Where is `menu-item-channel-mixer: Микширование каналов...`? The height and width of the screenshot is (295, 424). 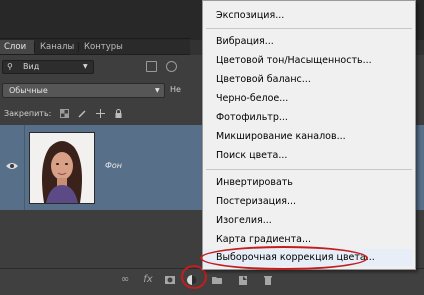 menu-item-channel-mixer: Микширование каналов... is located at coordinates (281, 137).